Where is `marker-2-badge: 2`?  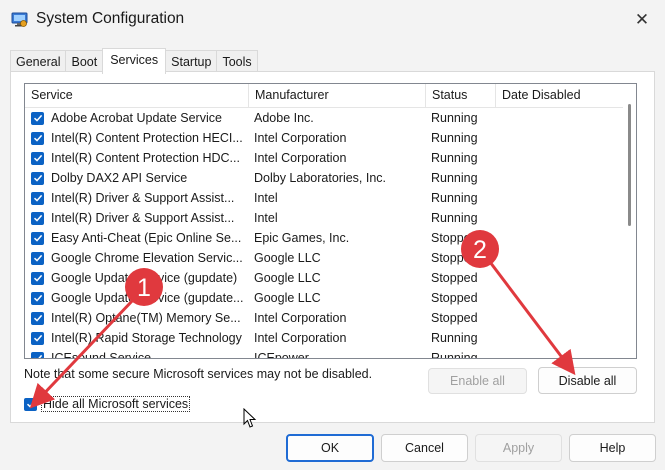 marker-2-badge: 2 is located at coordinates (480, 249).